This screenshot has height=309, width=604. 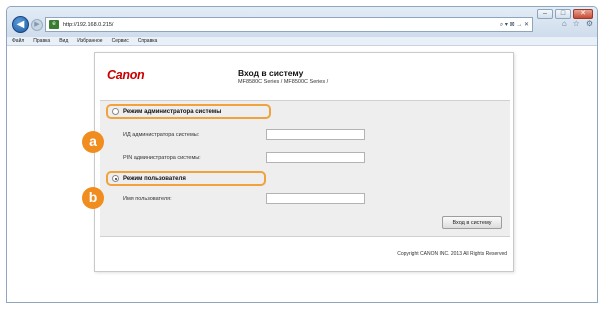 I want to click on admin-id-label: ИД администратора системы:, so click(x=161, y=135).